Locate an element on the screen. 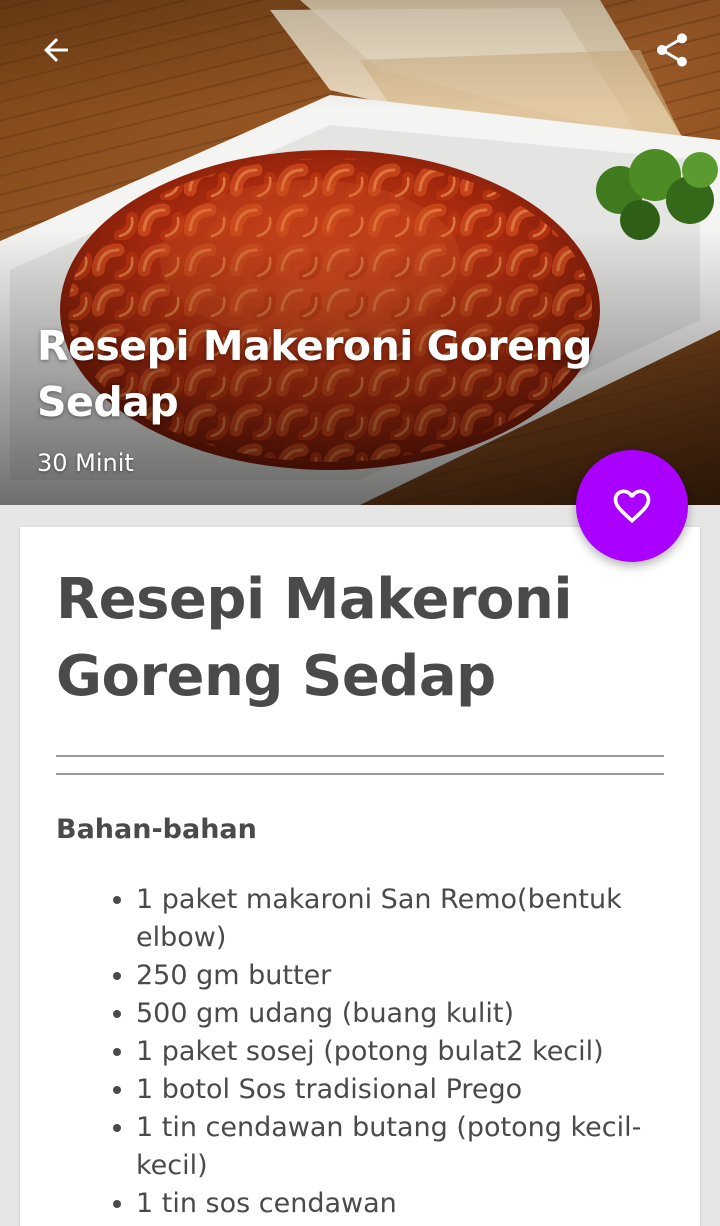  title-divider is located at coordinates (360, 765).